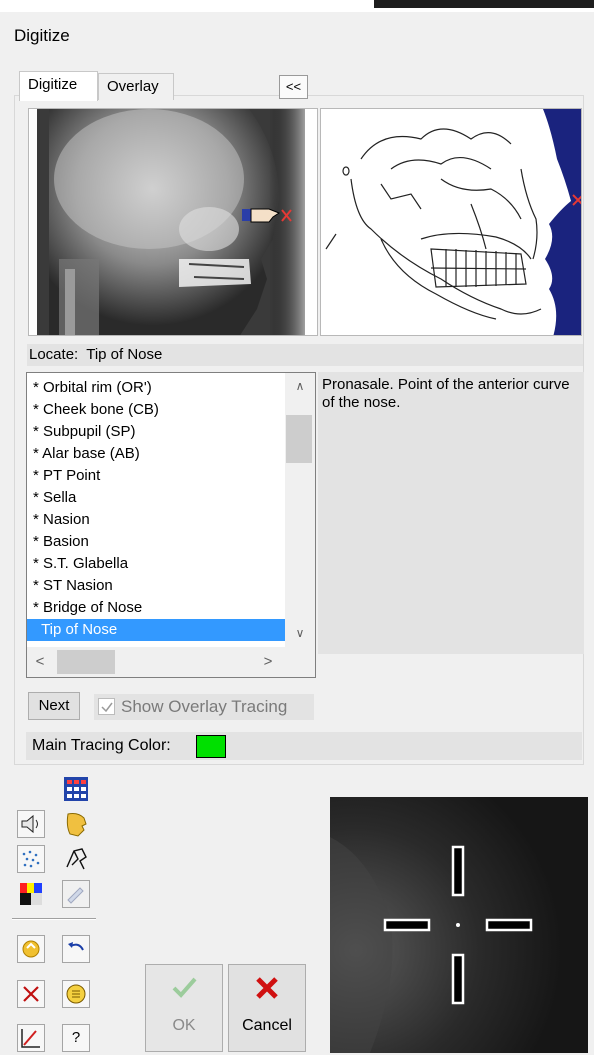  I want to click on erase-icon, so click(31, 1038).